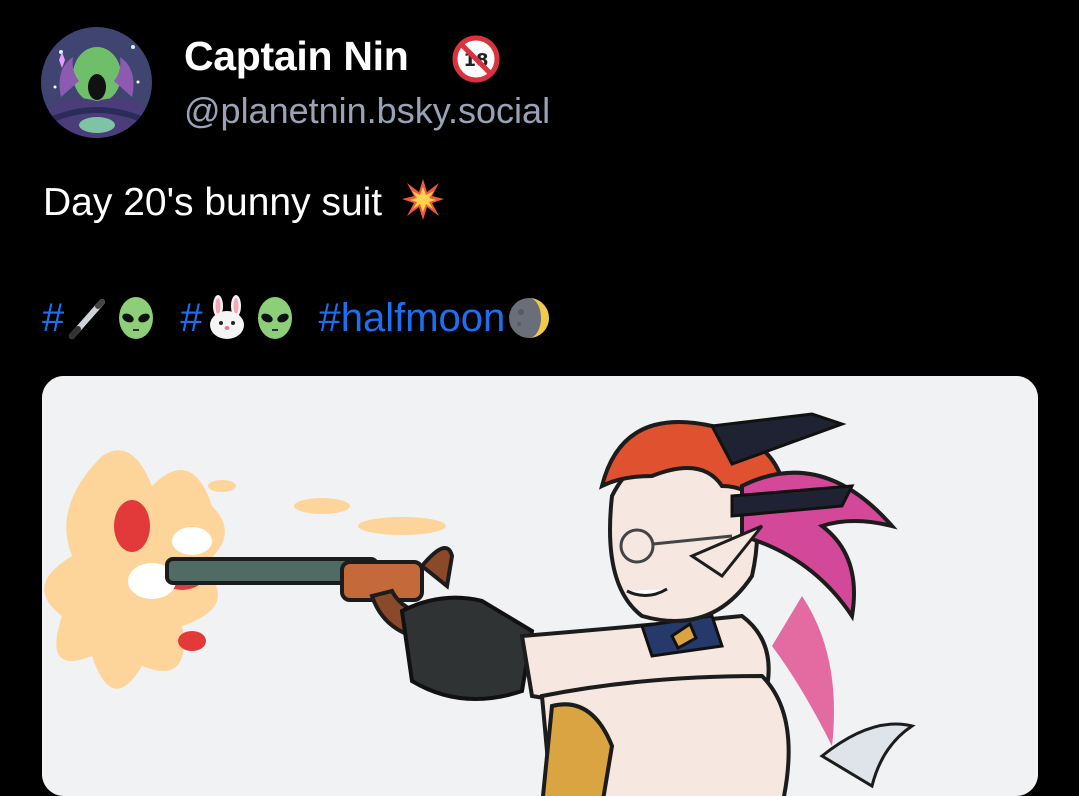 The width and height of the screenshot is (1079, 796). I want to click on author-handle: @planetnin.bsky.social, so click(367, 111).